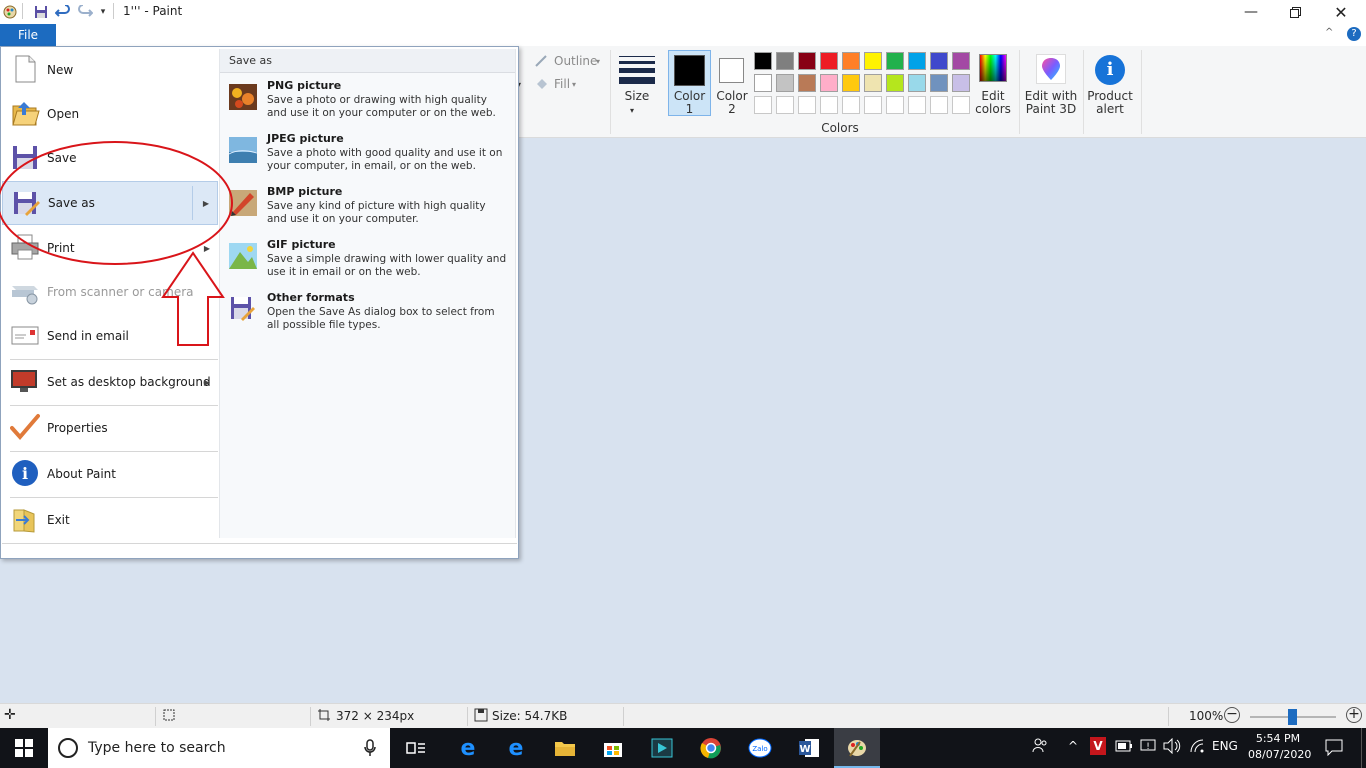  What do you see at coordinates (110, 336) in the screenshot?
I see `menu-item-send-email: Send in email` at bounding box center [110, 336].